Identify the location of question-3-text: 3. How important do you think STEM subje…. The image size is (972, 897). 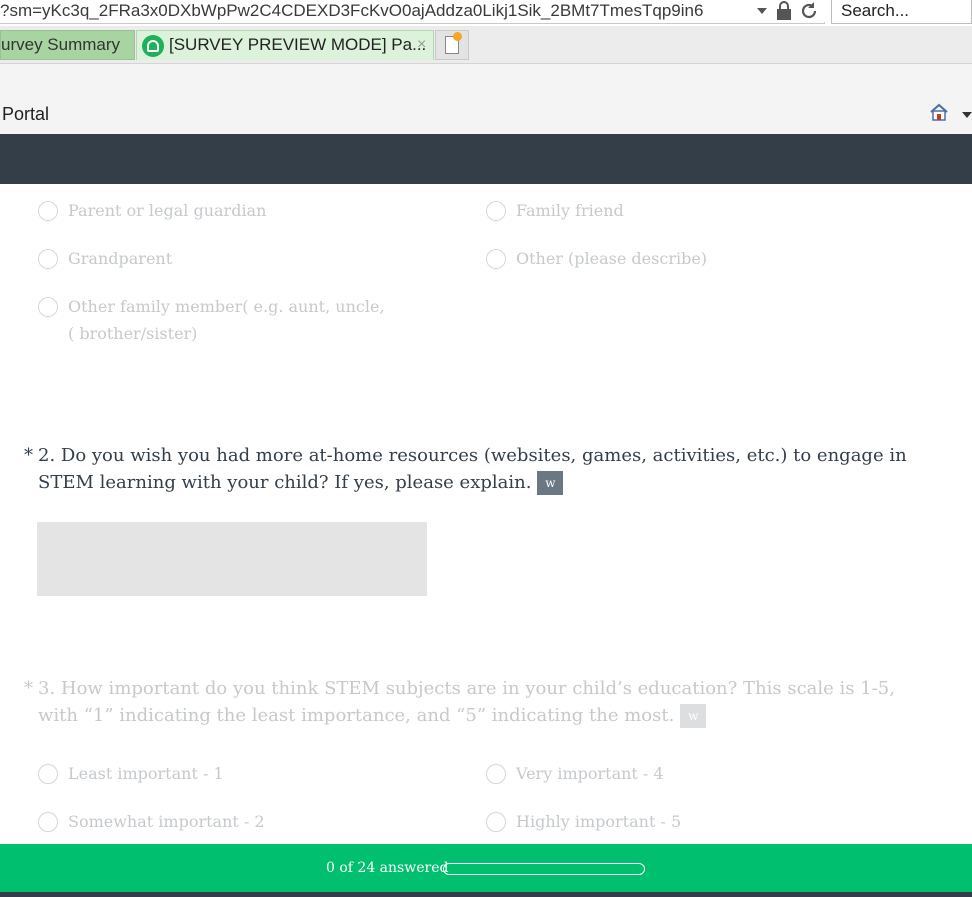
(466, 702).